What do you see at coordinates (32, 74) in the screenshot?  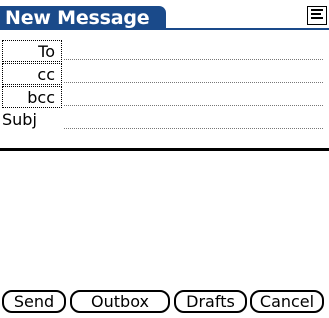 I see `cc-button: cc` at bounding box center [32, 74].